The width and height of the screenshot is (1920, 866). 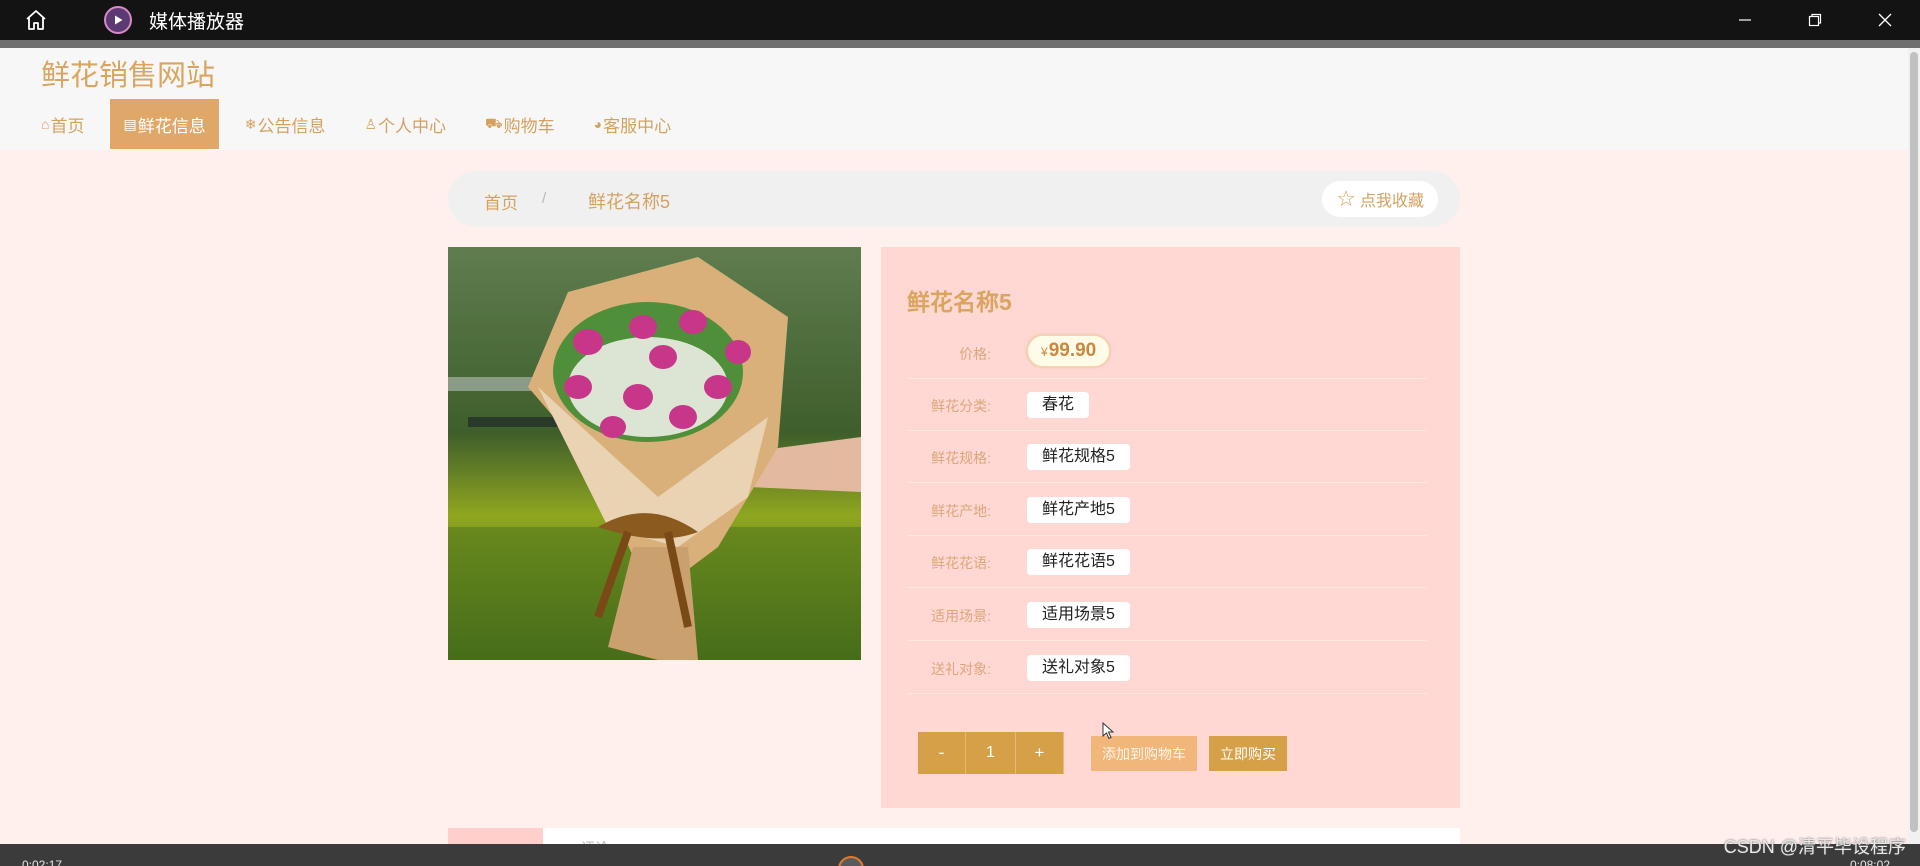 I want to click on user-icon: ♙, so click(x=370, y=123).